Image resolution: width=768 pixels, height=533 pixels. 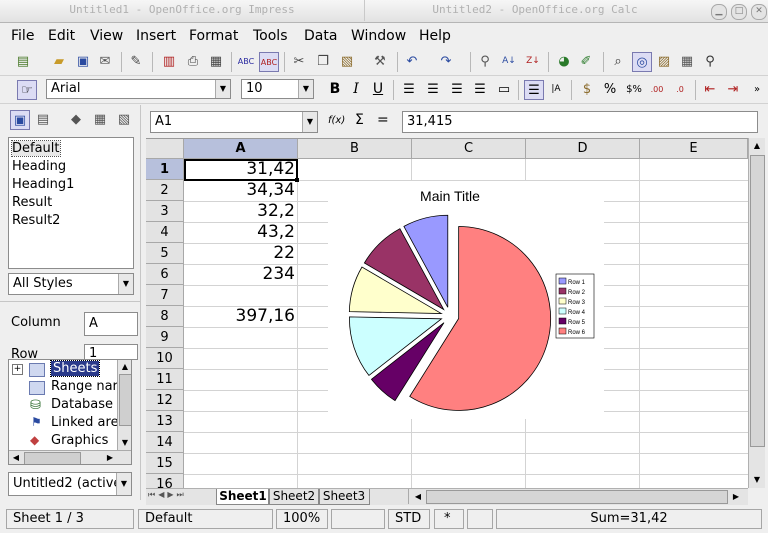 What do you see at coordinates (719, 12) in the screenshot?
I see `minimize-icon: ▁` at bounding box center [719, 12].